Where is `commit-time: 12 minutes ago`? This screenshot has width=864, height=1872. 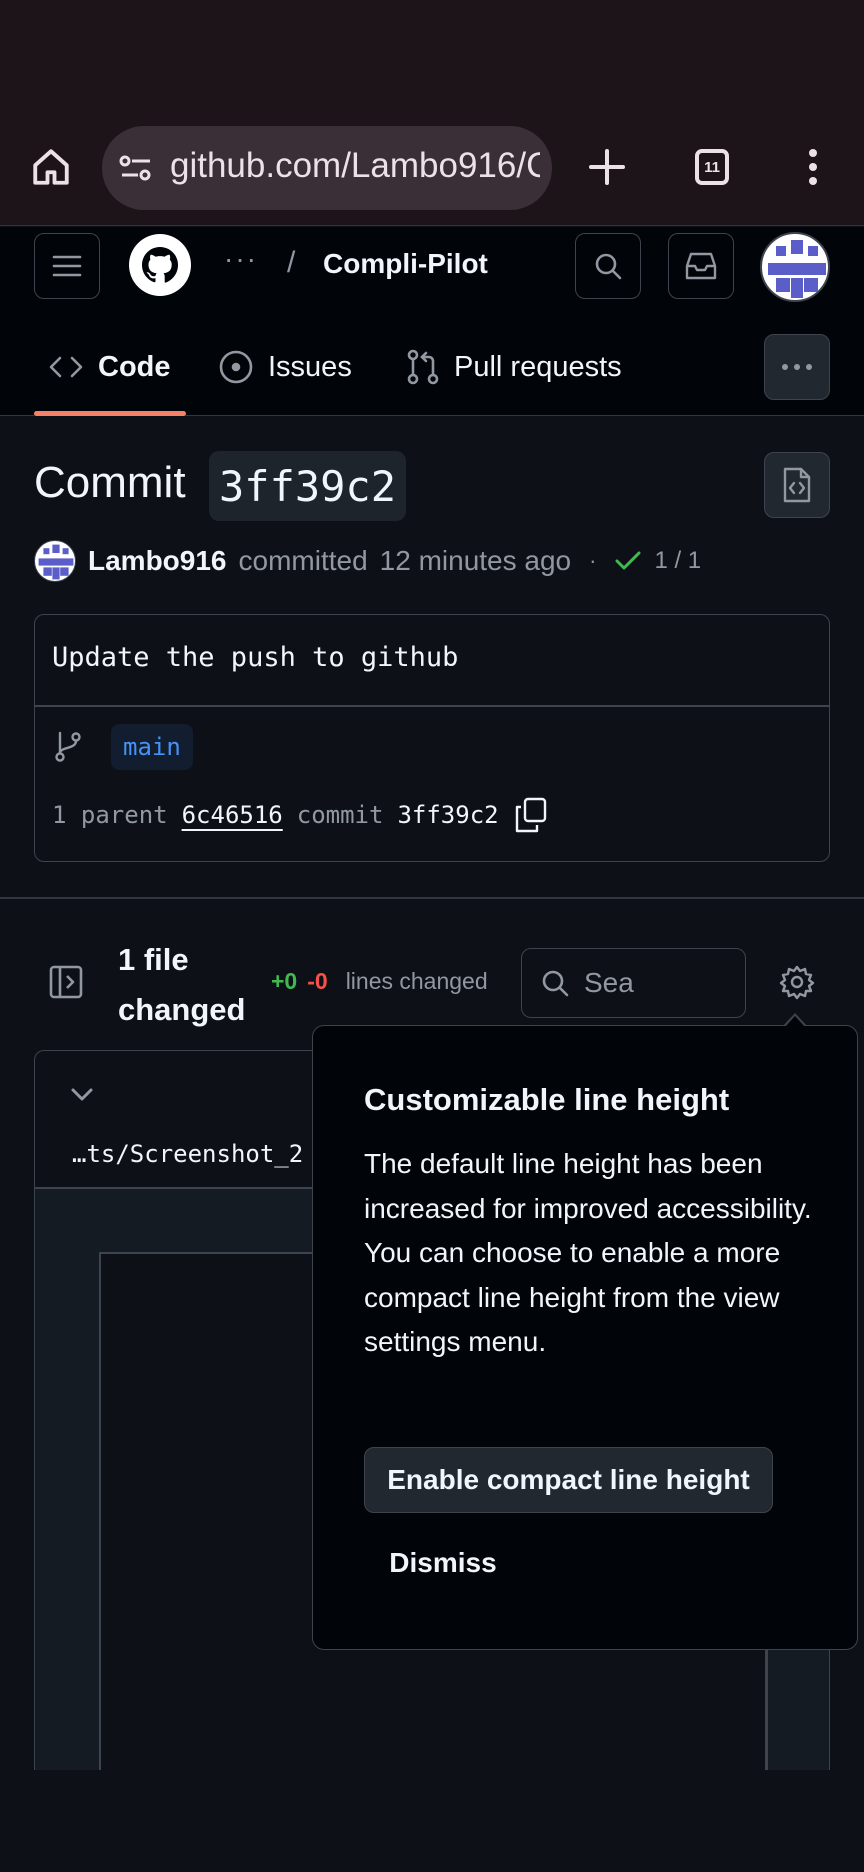 commit-time: 12 minutes ago is located at coordinates (475, 560).